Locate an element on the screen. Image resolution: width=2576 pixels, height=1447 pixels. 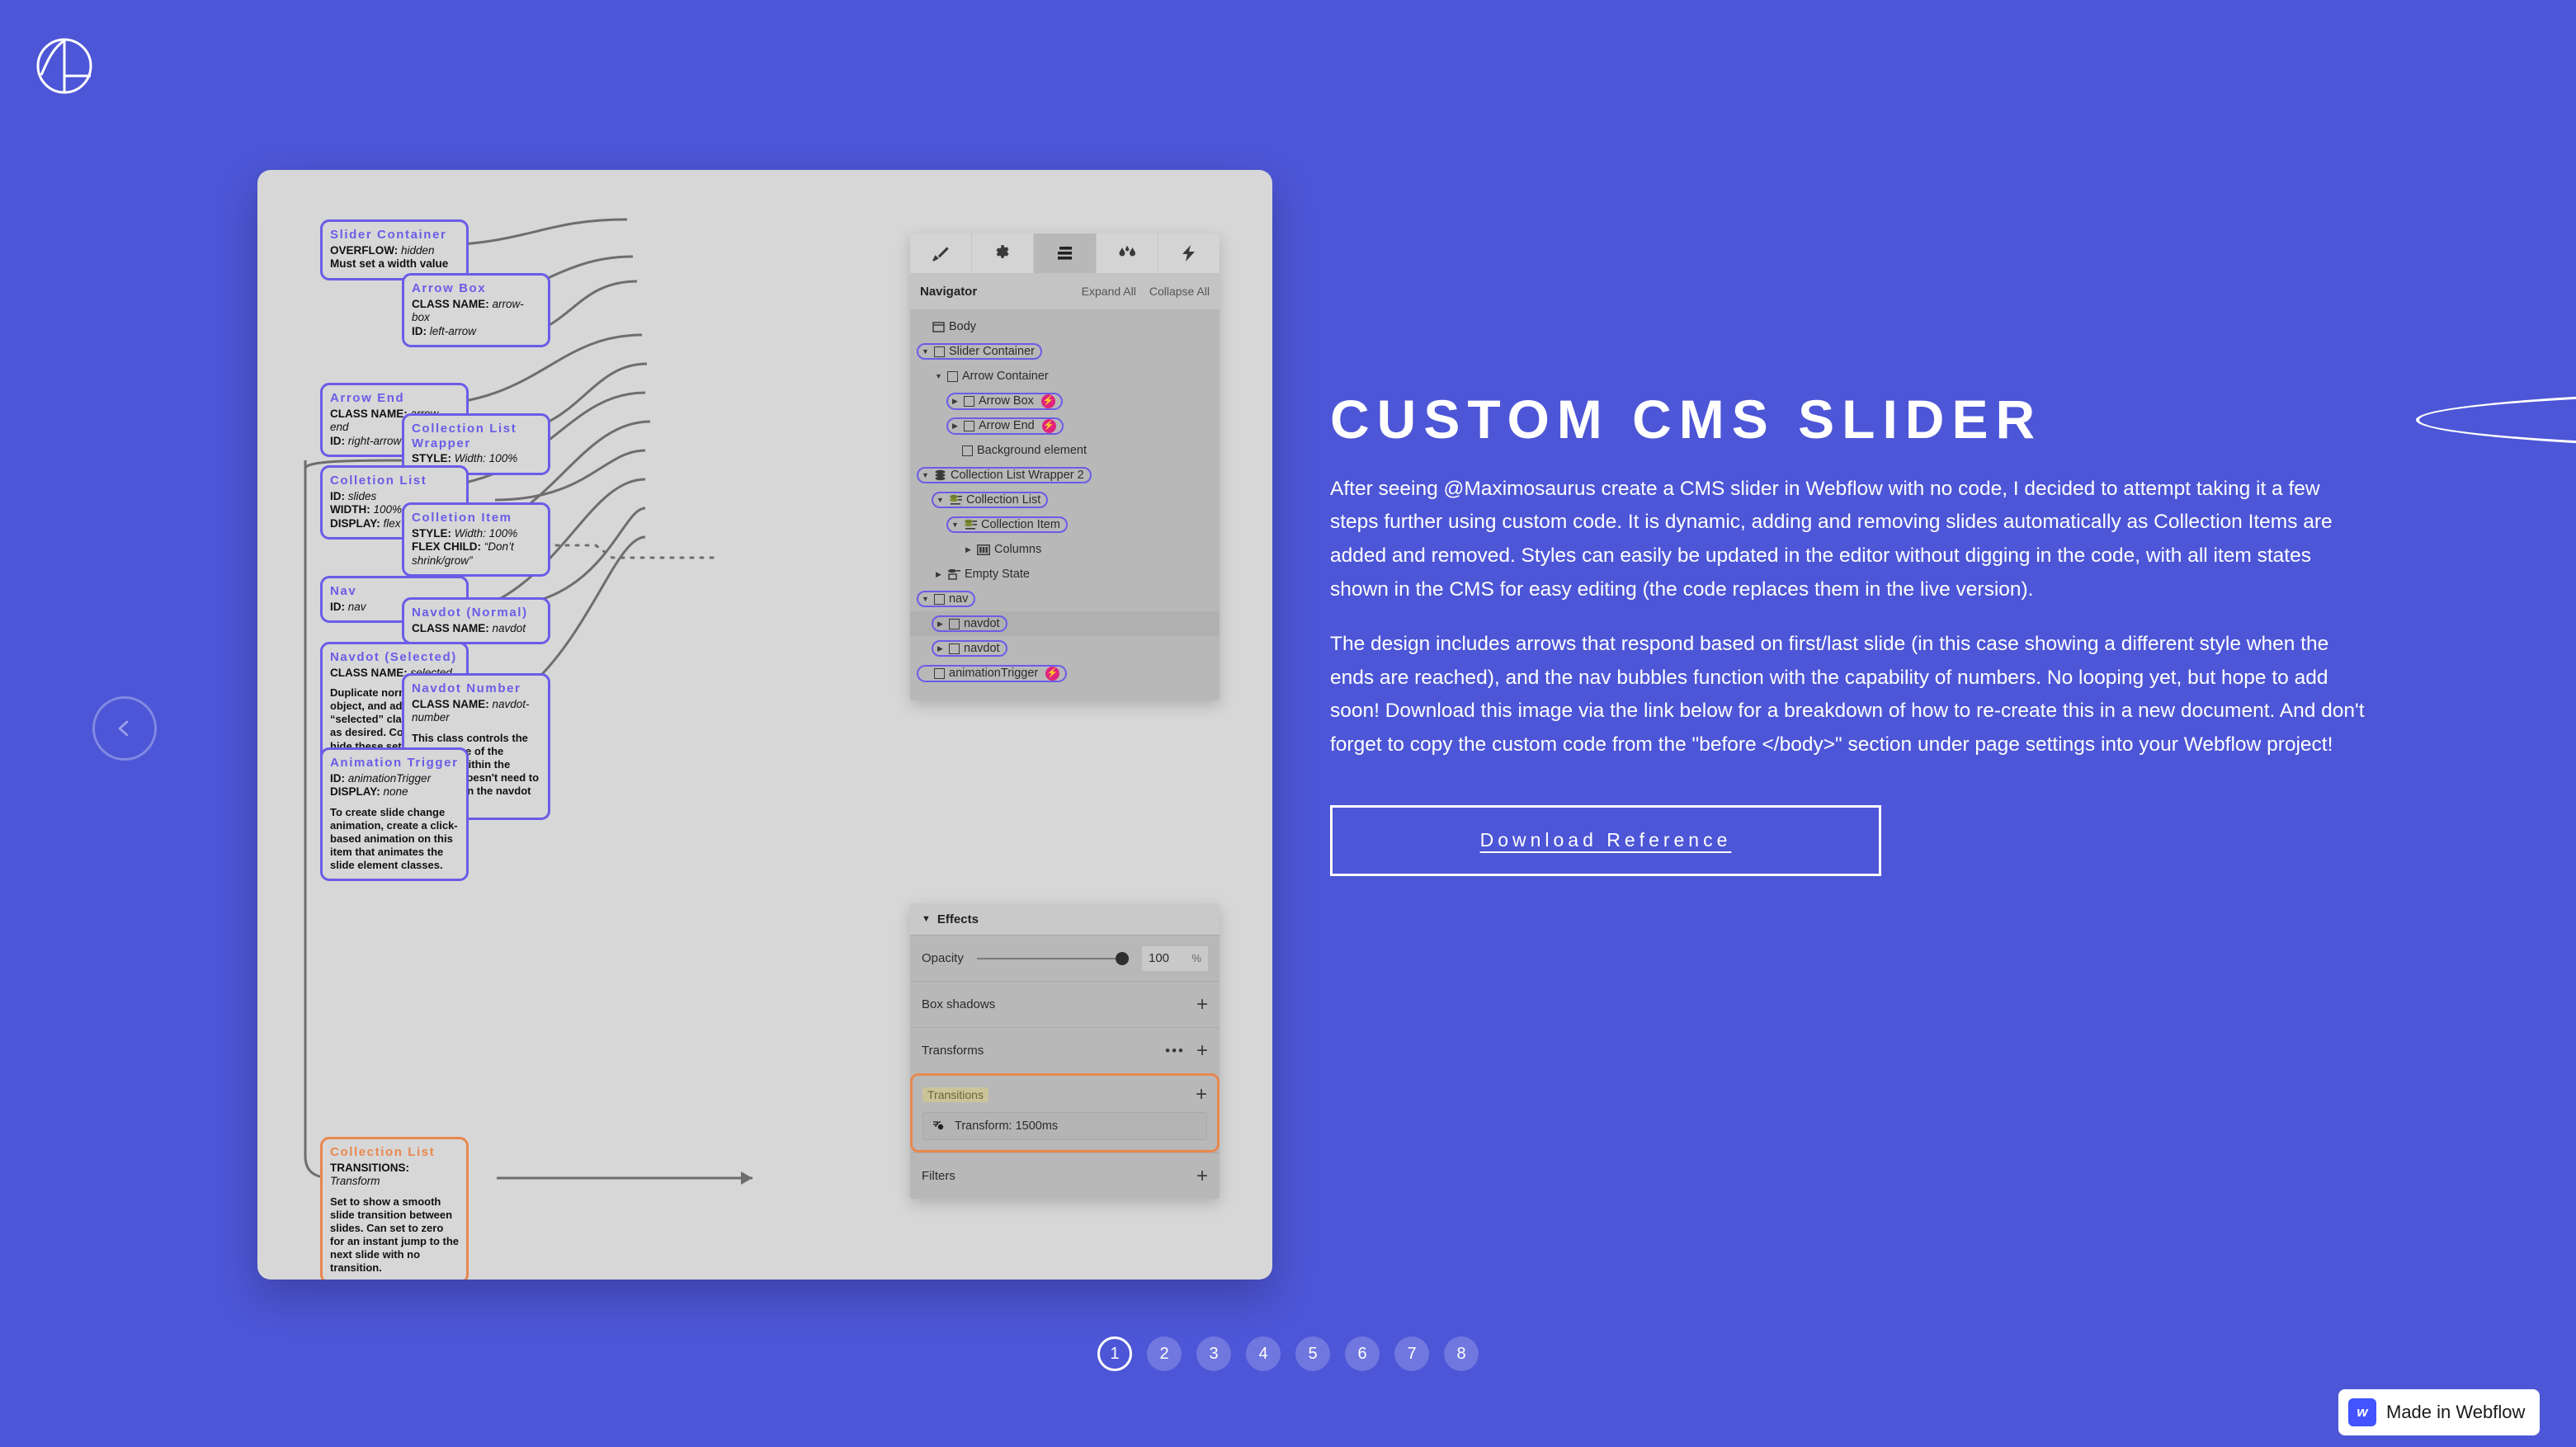
page-title: Custom CMS Slider is located at coordinates (1686, 419).